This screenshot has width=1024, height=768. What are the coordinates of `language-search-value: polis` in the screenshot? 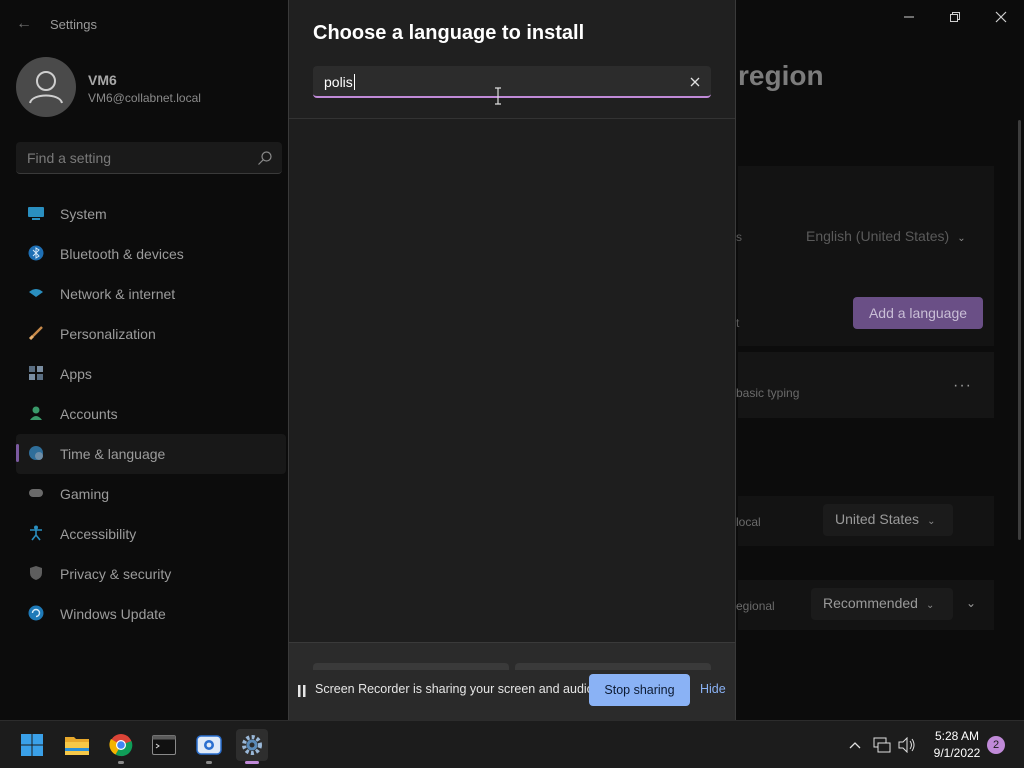 It's located at (339, 82).